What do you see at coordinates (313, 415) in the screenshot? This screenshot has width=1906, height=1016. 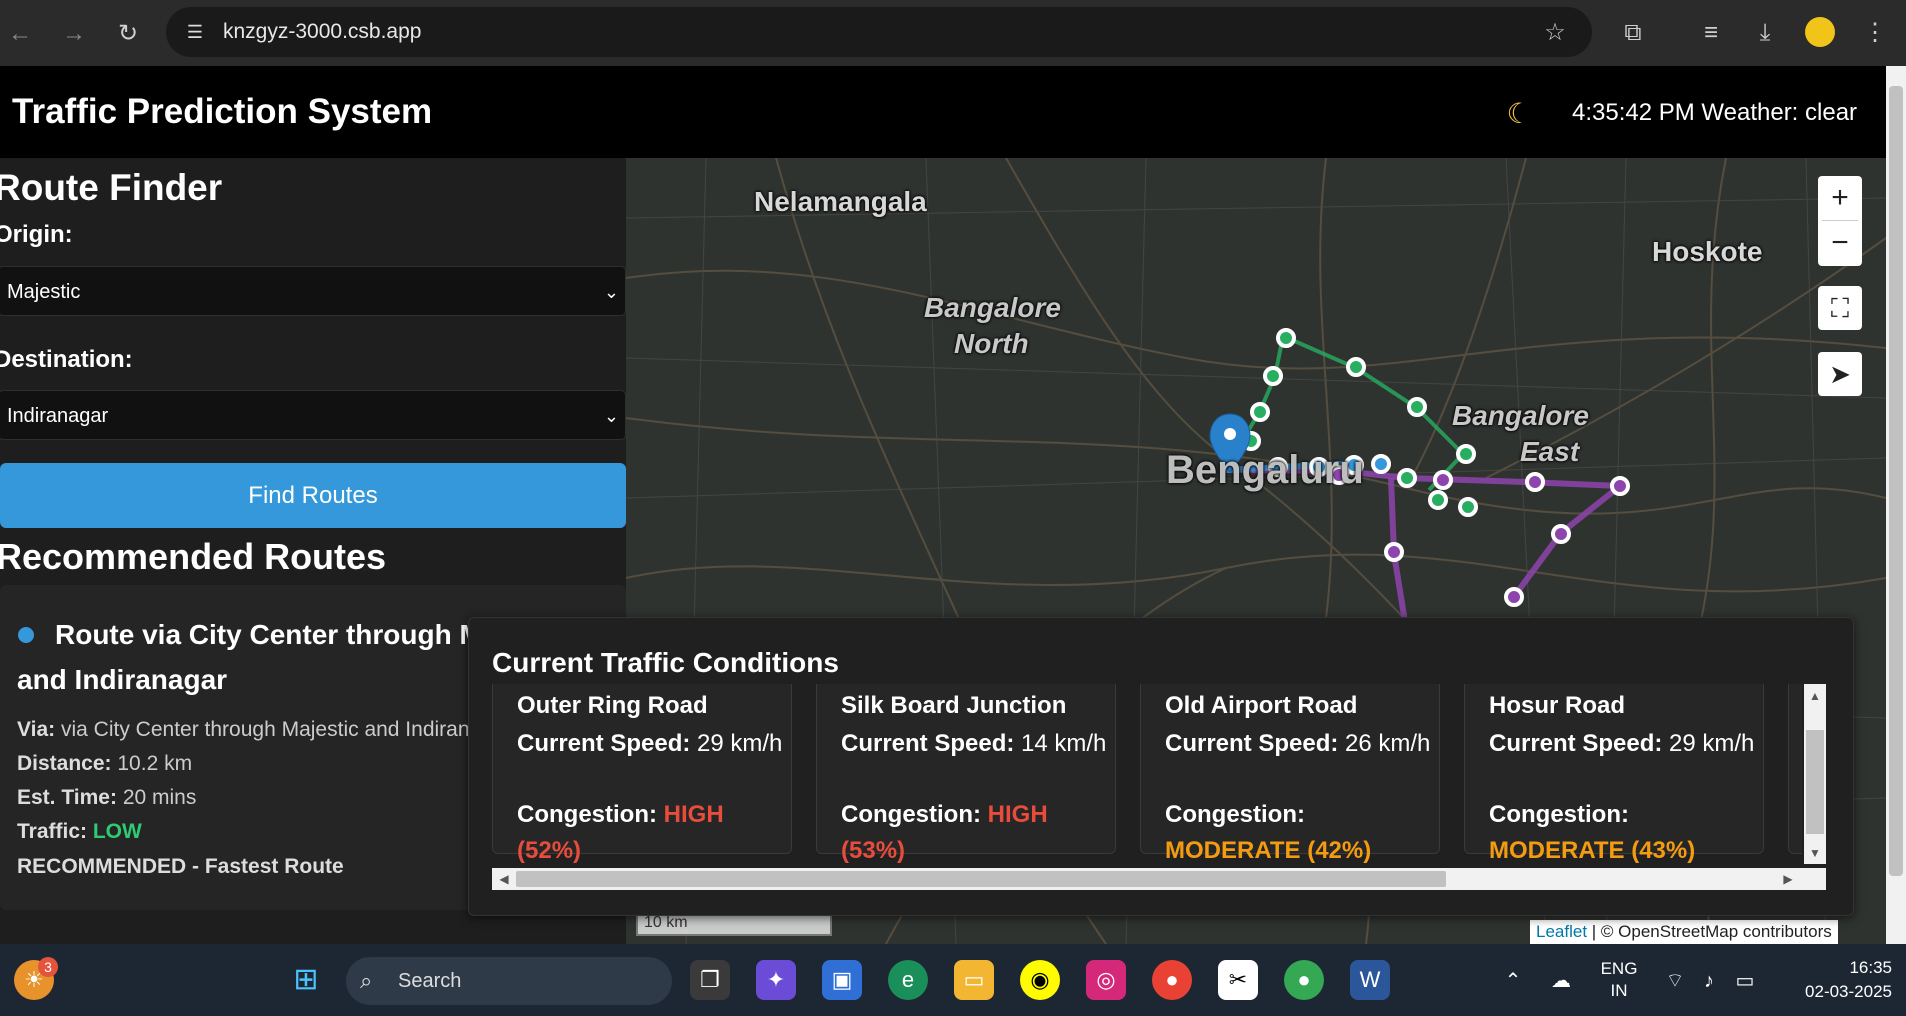 I see `destination-select: Indiranagar ⌄` at bounding box center [313, 415].